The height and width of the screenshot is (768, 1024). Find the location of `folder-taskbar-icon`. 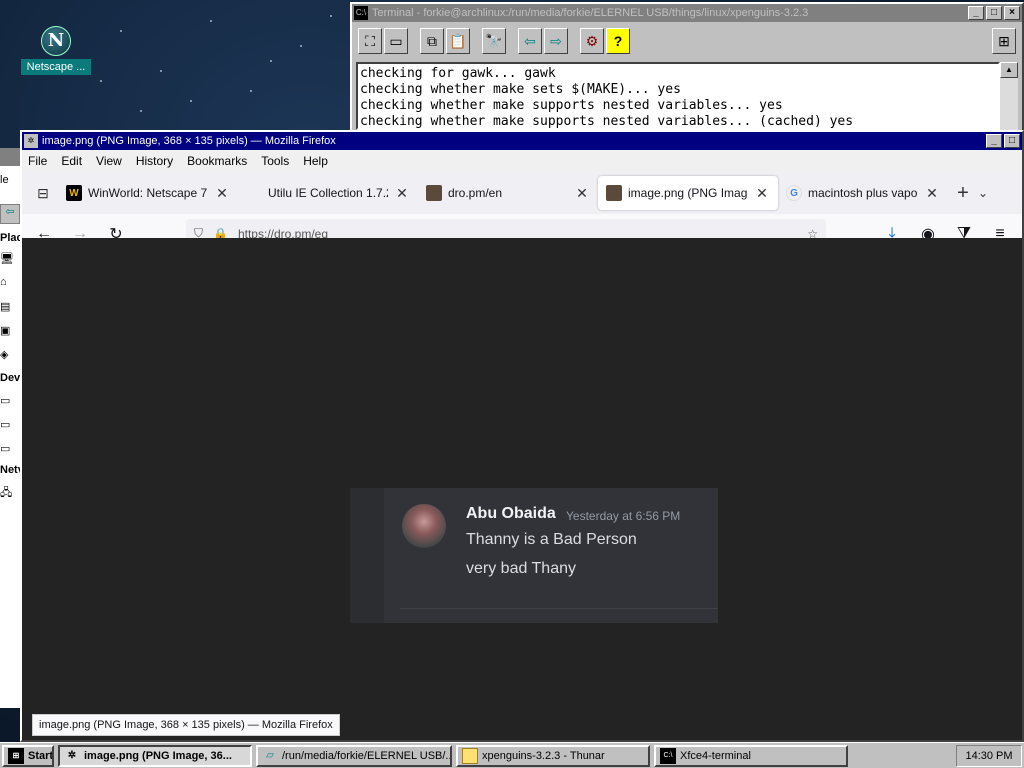

folder-taskbar-icon is located at coordinates (470, 755).